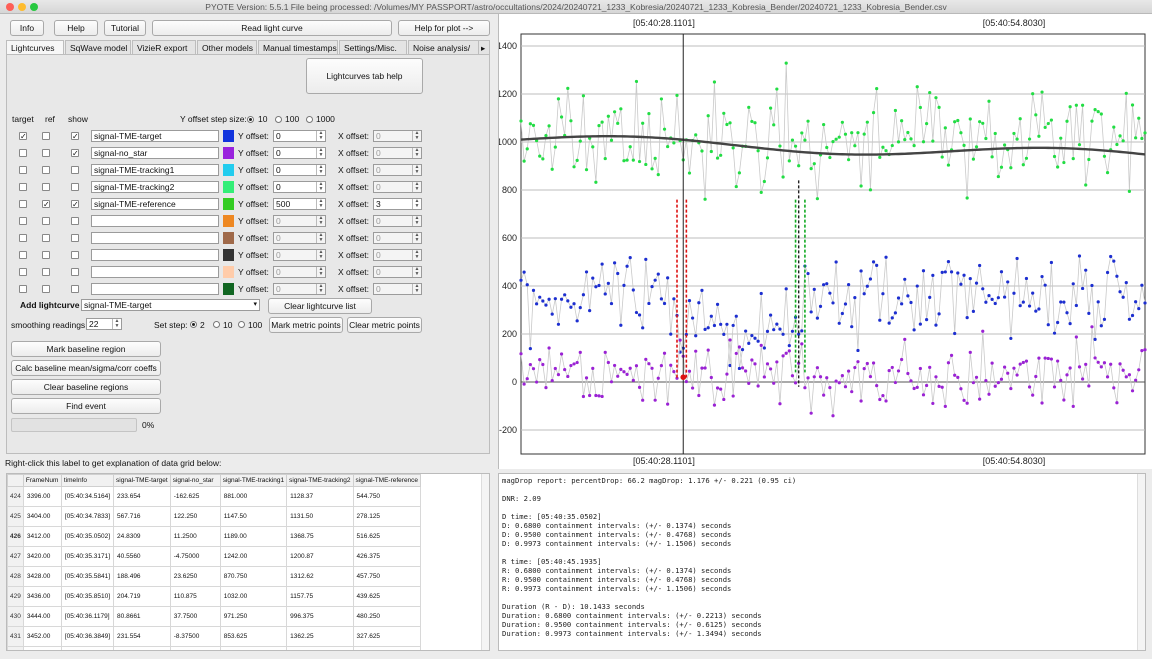 This screenshot has height=659, width=1152. I want to click on mark-baseline-region-button: Mark baseline region, so click(86, 349).